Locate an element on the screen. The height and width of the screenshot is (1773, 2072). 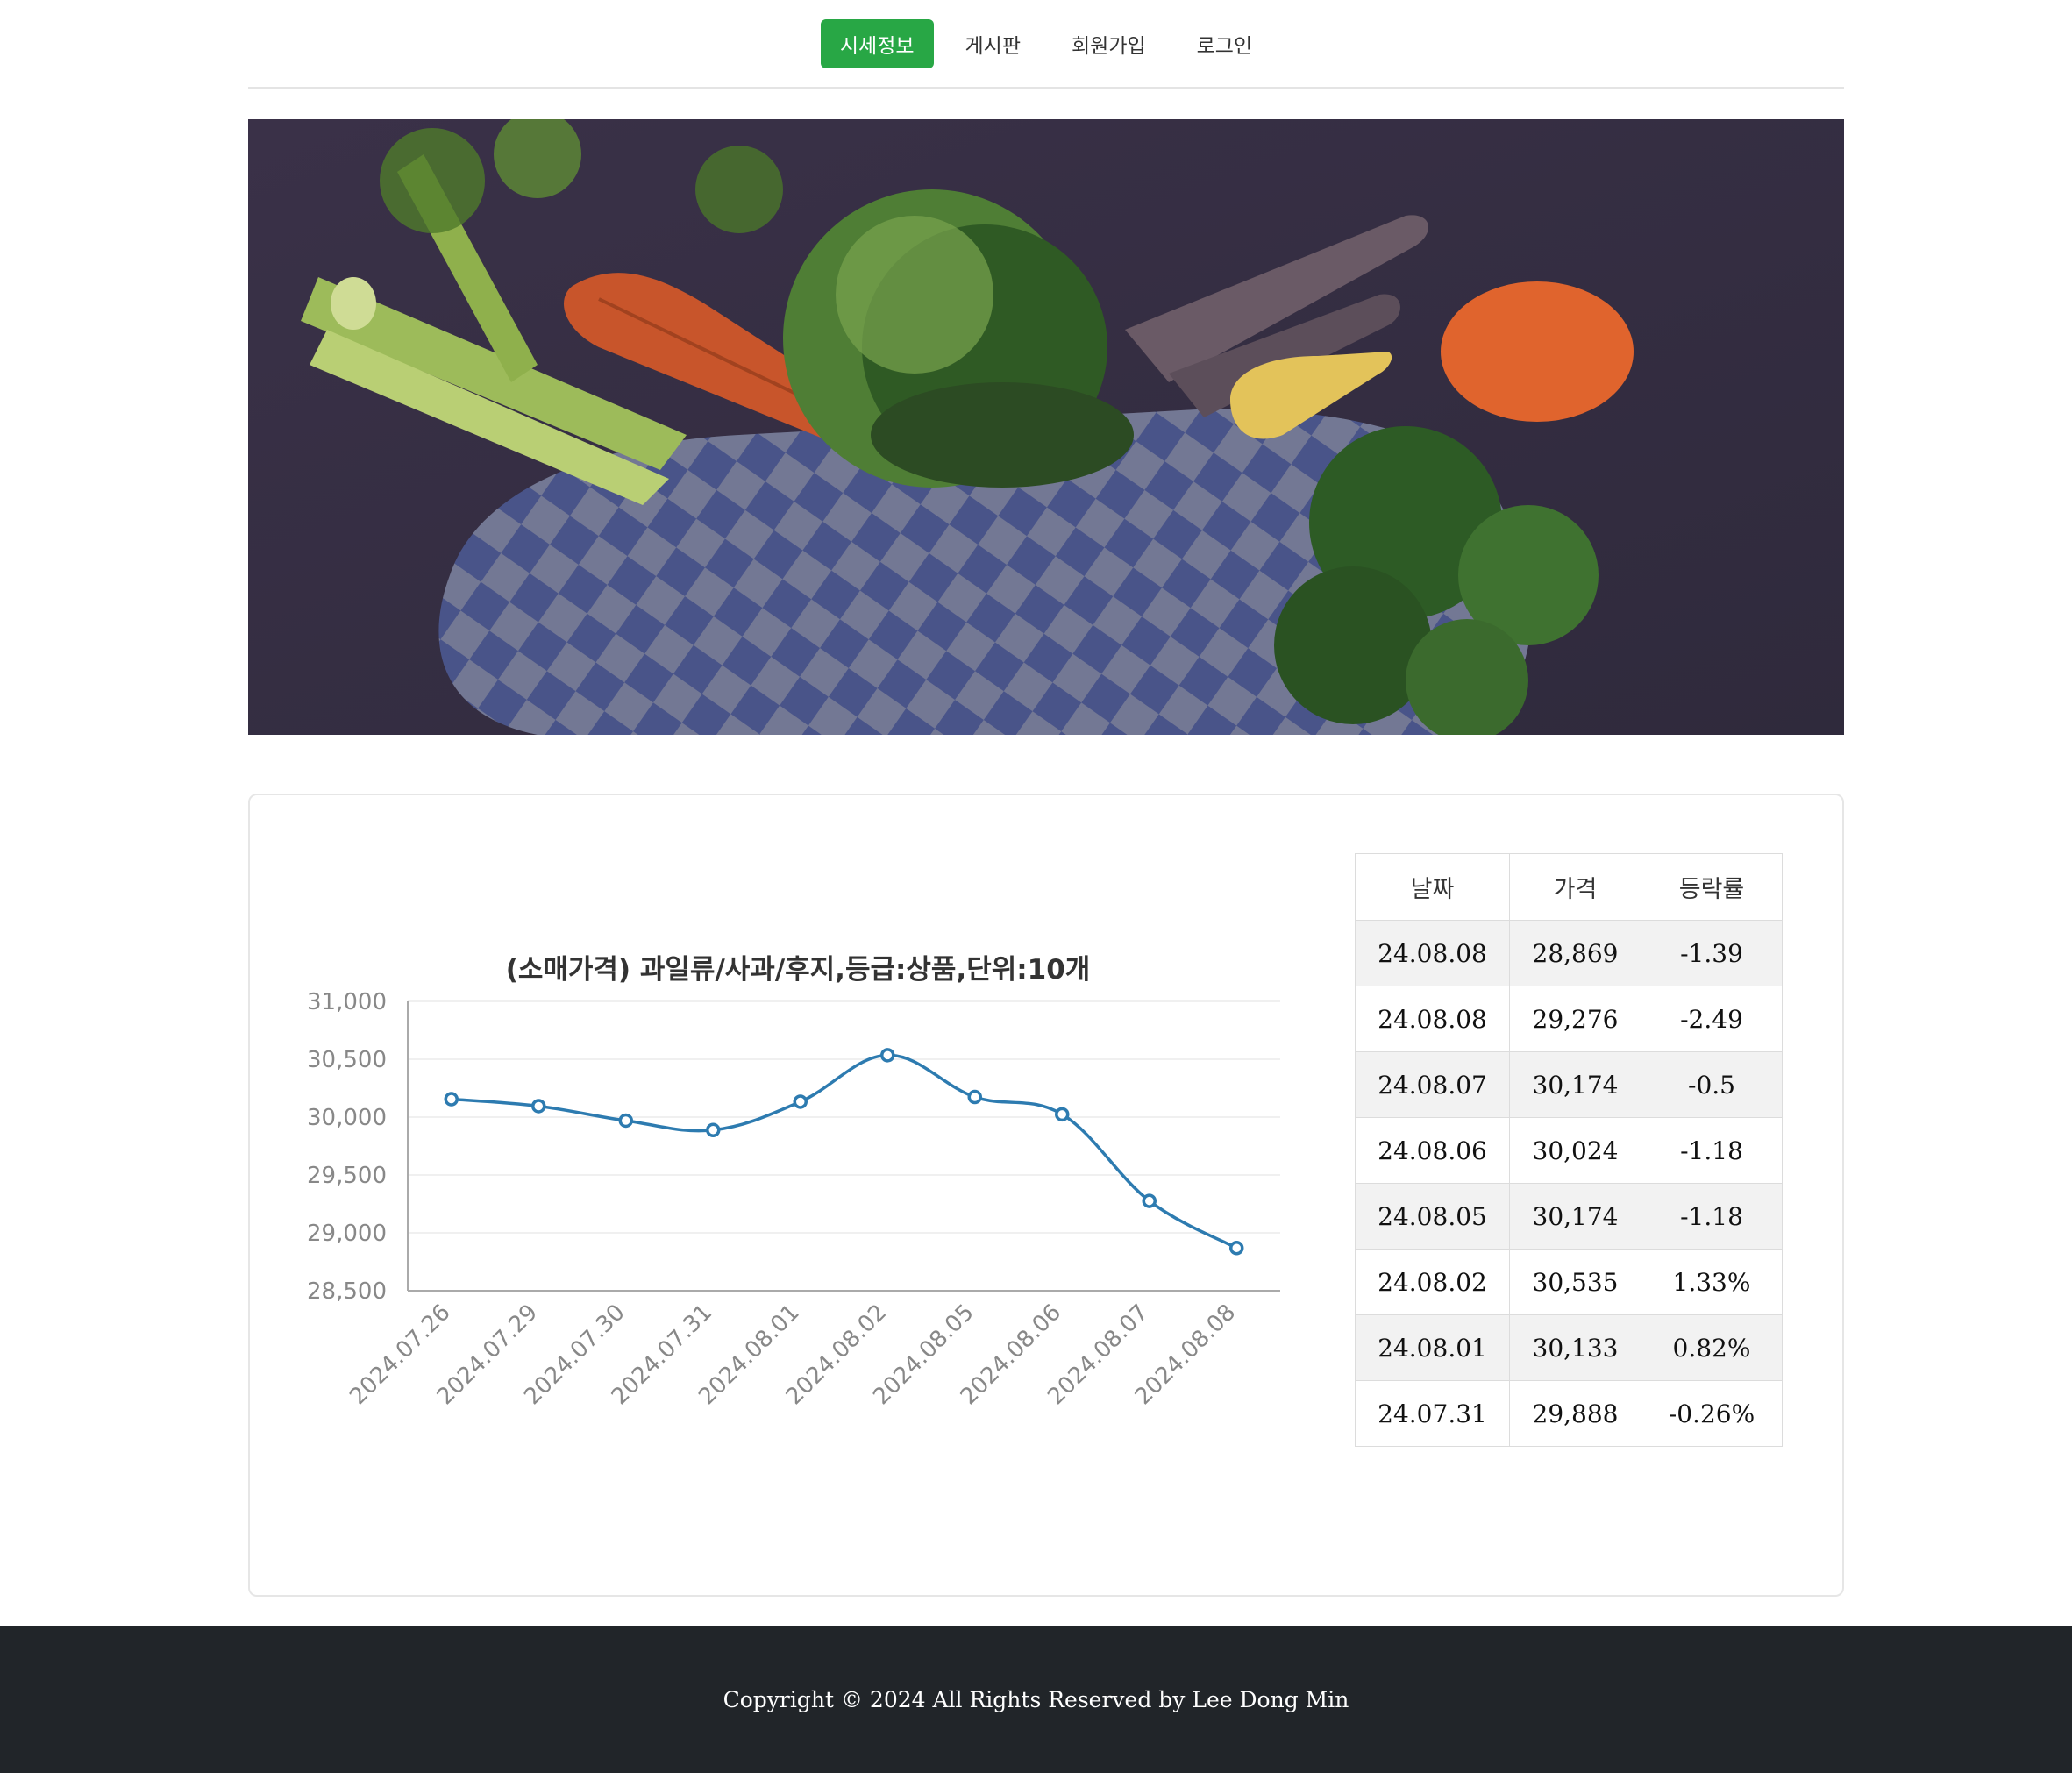
cell-change-rate: 1.33% is located at coordinates (1712, 1282).